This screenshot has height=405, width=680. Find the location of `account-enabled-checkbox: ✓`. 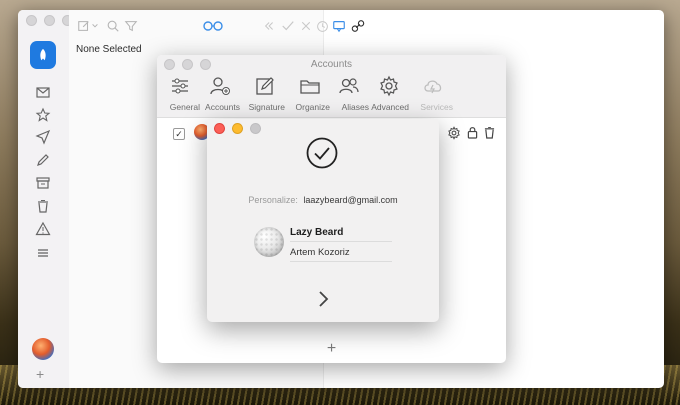

account-enabled-checkbox: ✓ is located at coordinates (179, 134).